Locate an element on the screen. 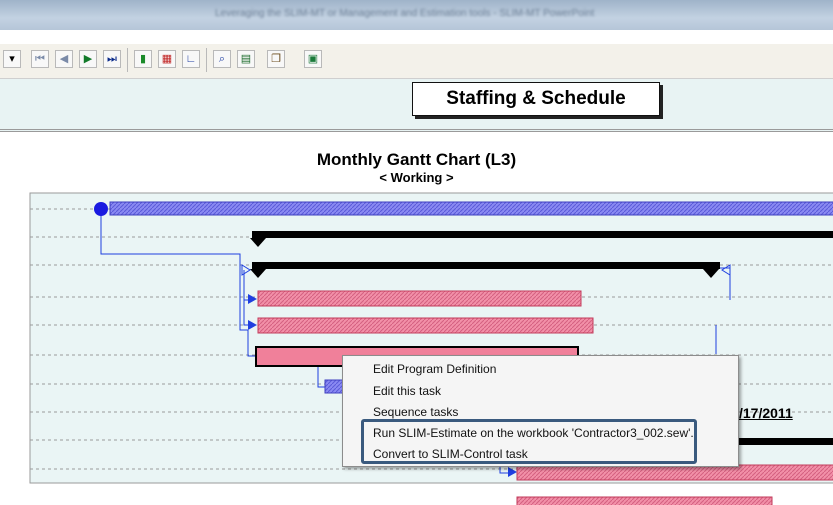  highlight-box is located at coordinates (529, 441).